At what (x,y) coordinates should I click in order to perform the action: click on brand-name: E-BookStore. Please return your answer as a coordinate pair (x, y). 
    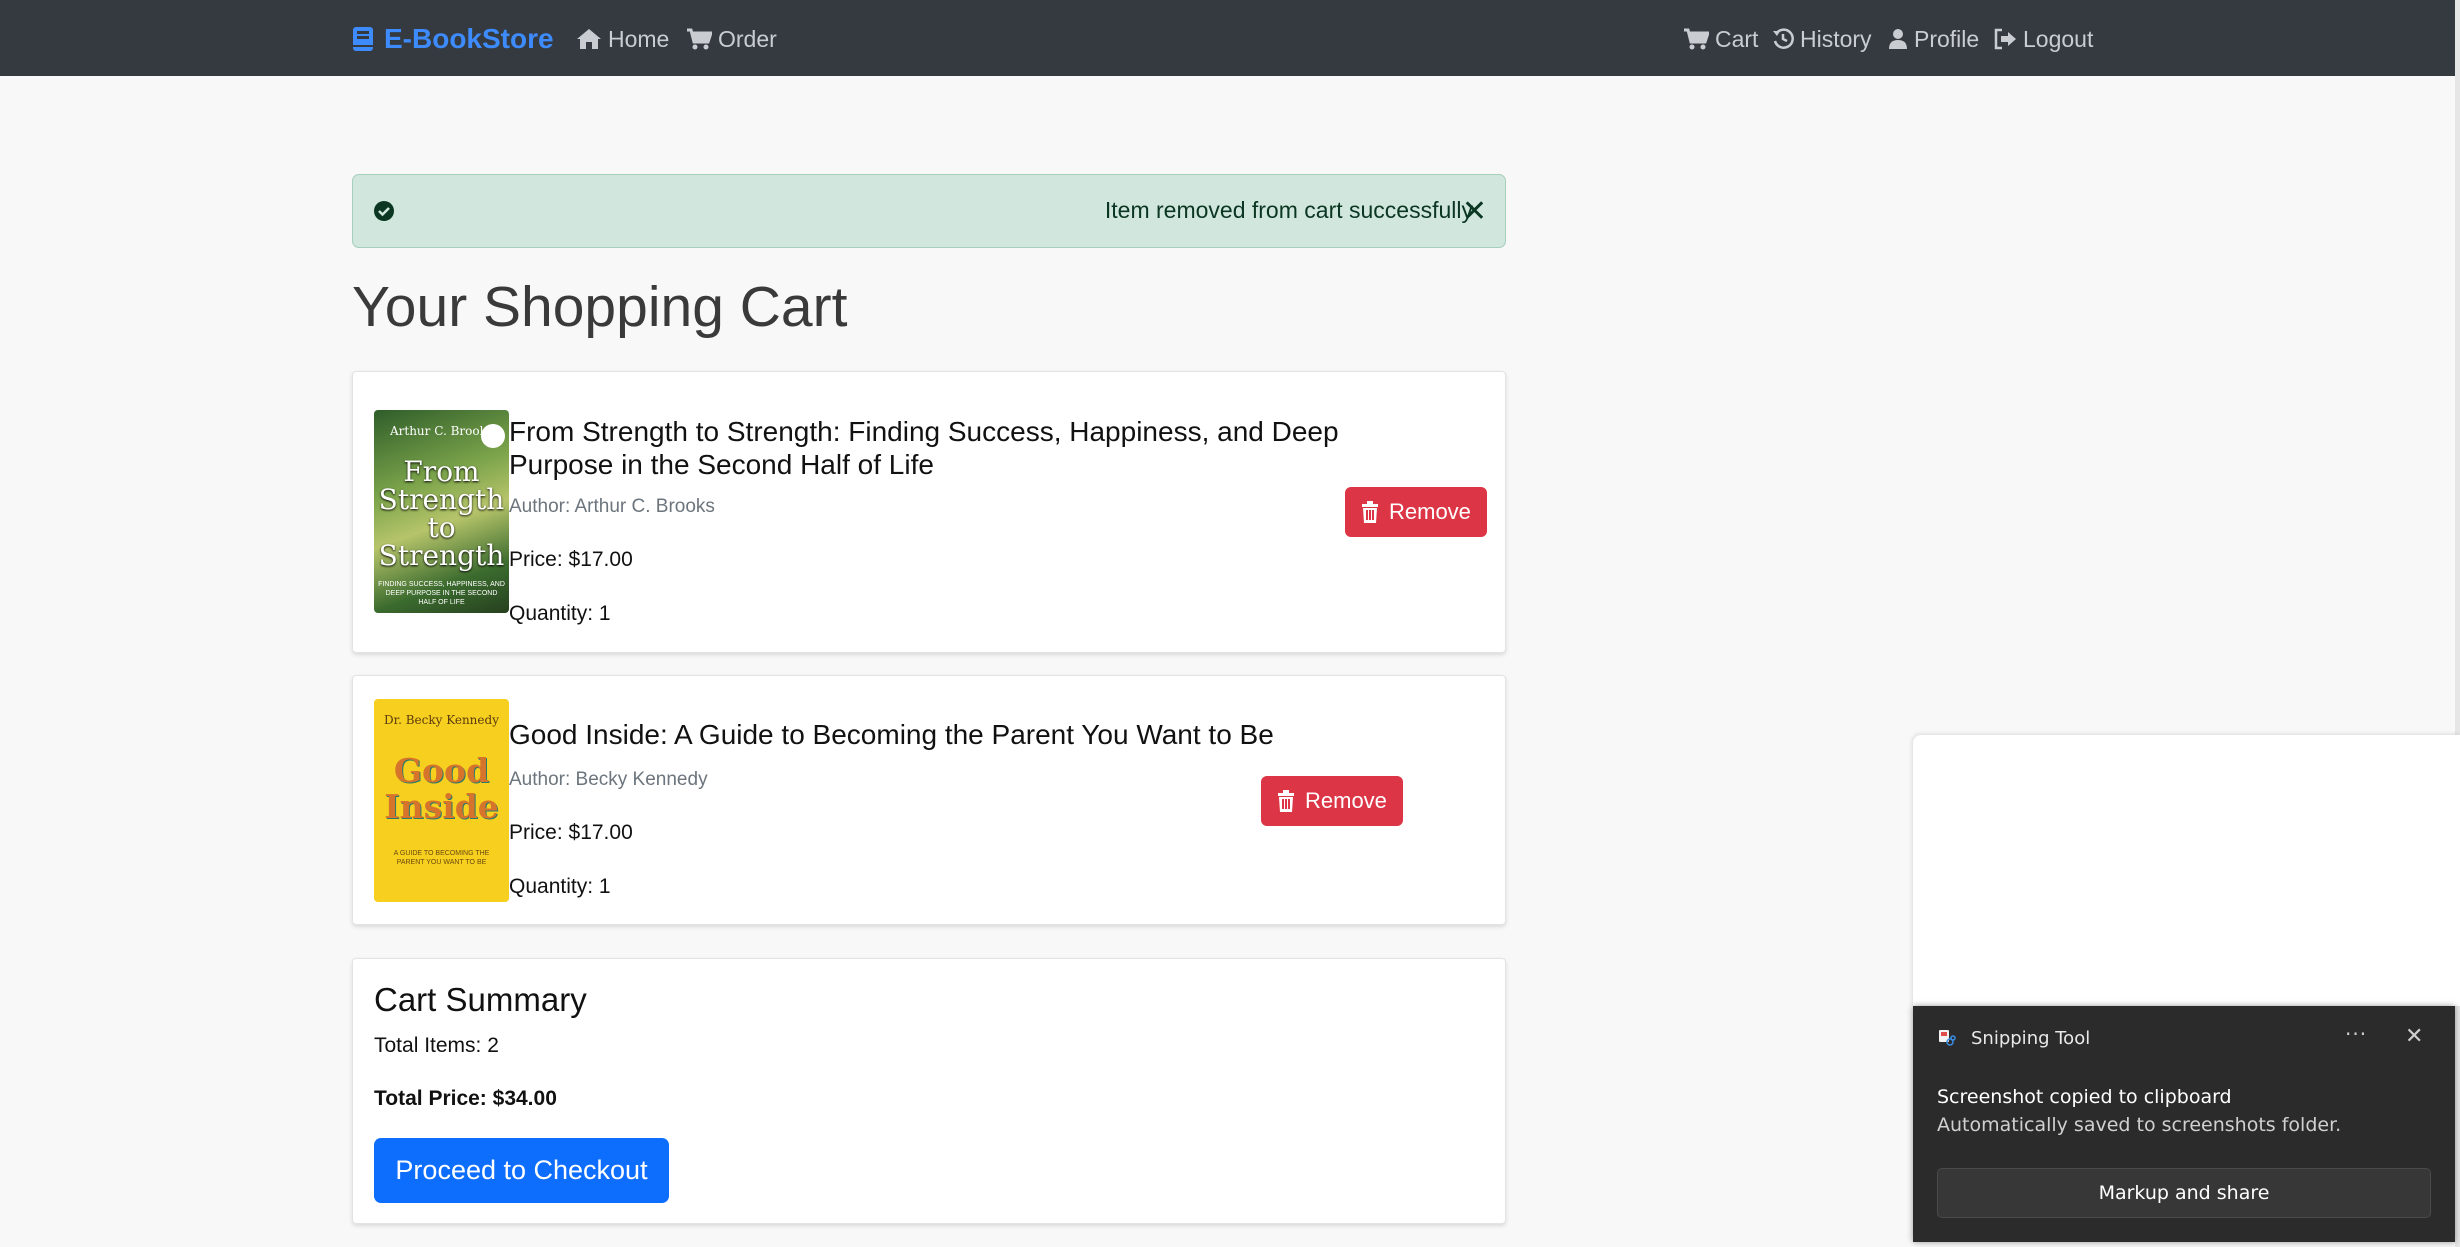
    Looking at the image, I should click on (469, 38).